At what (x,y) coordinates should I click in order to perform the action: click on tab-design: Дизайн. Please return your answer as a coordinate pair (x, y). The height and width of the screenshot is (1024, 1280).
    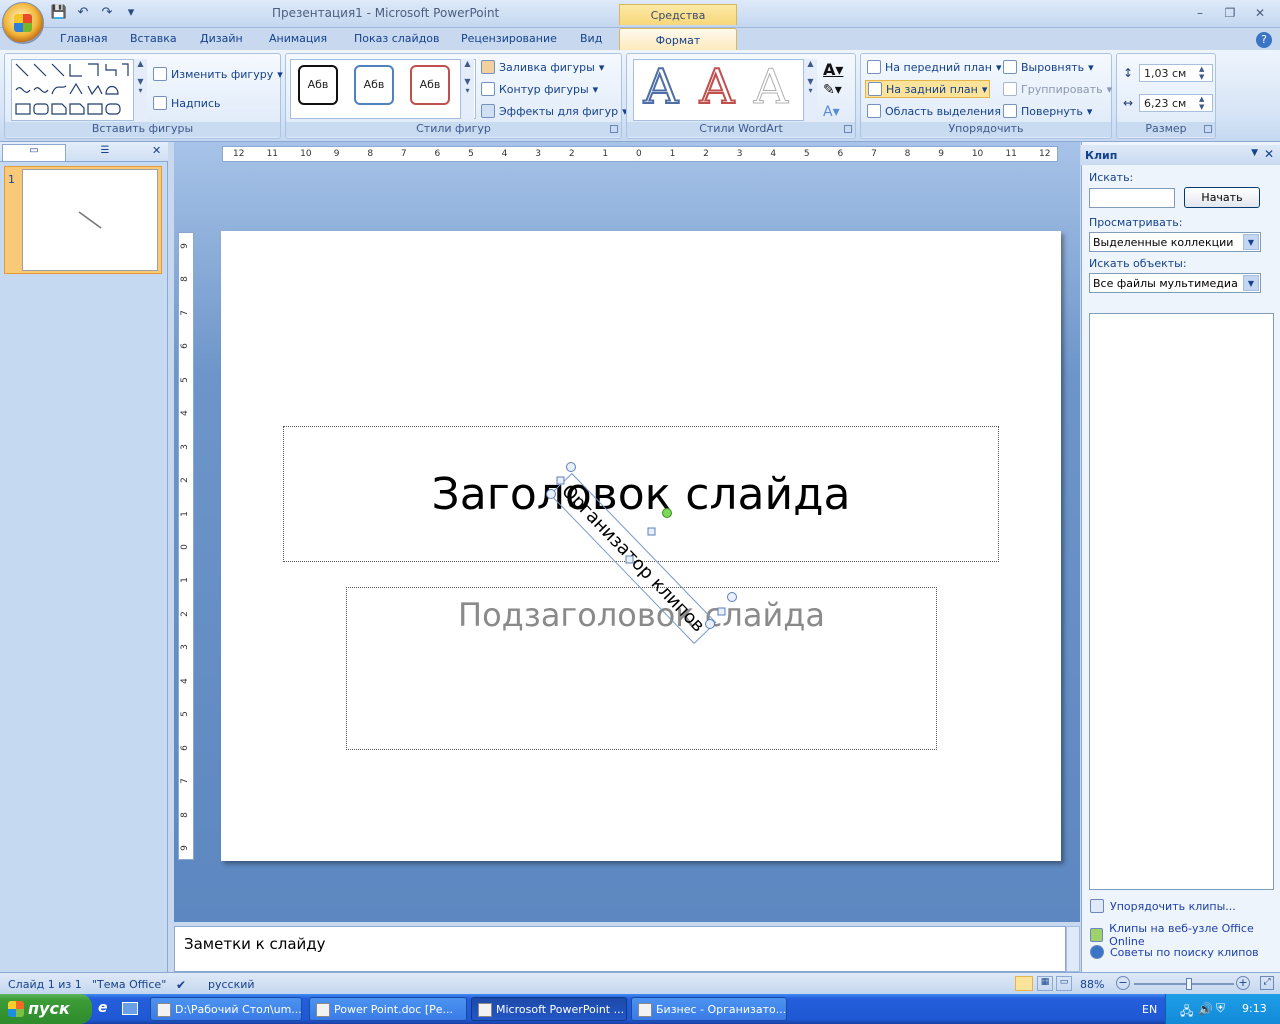
    Looking at the image, I should click on (221, 38).